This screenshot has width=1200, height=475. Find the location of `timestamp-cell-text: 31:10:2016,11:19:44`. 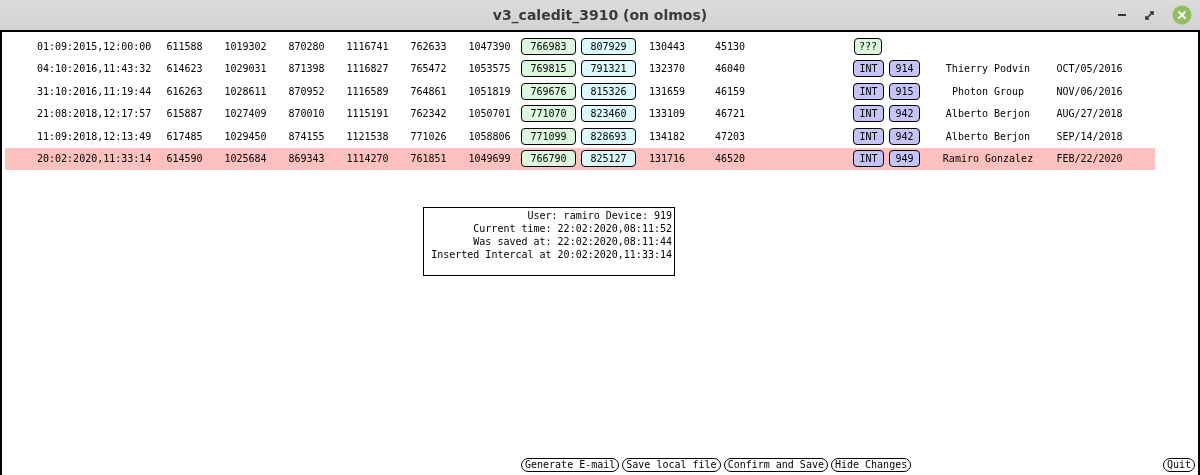

timestamp-cell-text: 31:10:2016,11:19:44 is located at coordinates (94, 91).